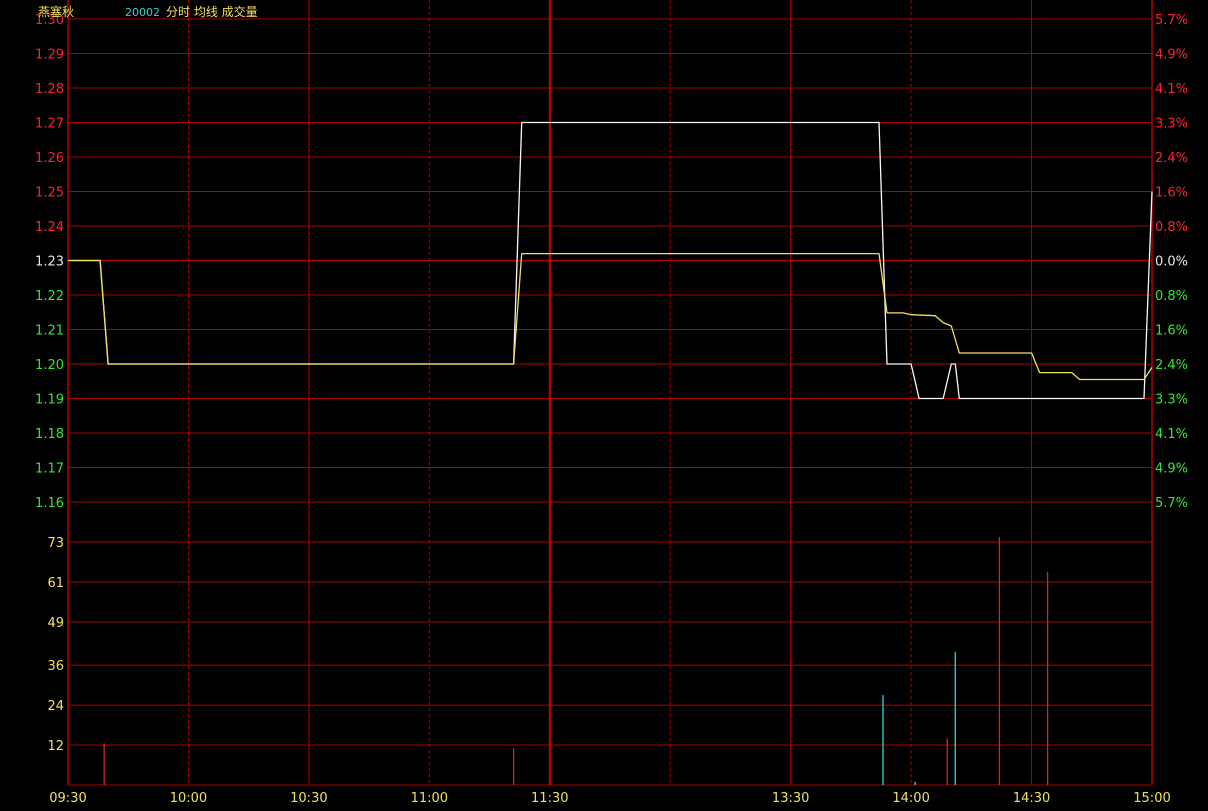  I want to click on price-tick-label: 1.16, so click(49, 503).